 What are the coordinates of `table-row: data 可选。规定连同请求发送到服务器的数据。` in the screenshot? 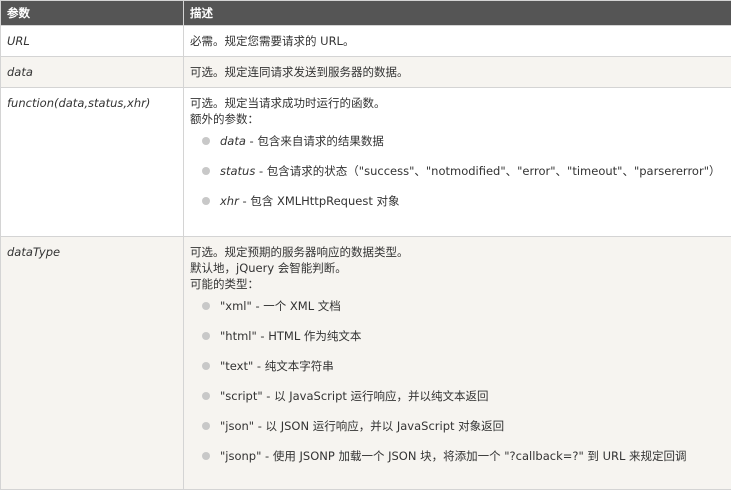 It's located at (365, 72).